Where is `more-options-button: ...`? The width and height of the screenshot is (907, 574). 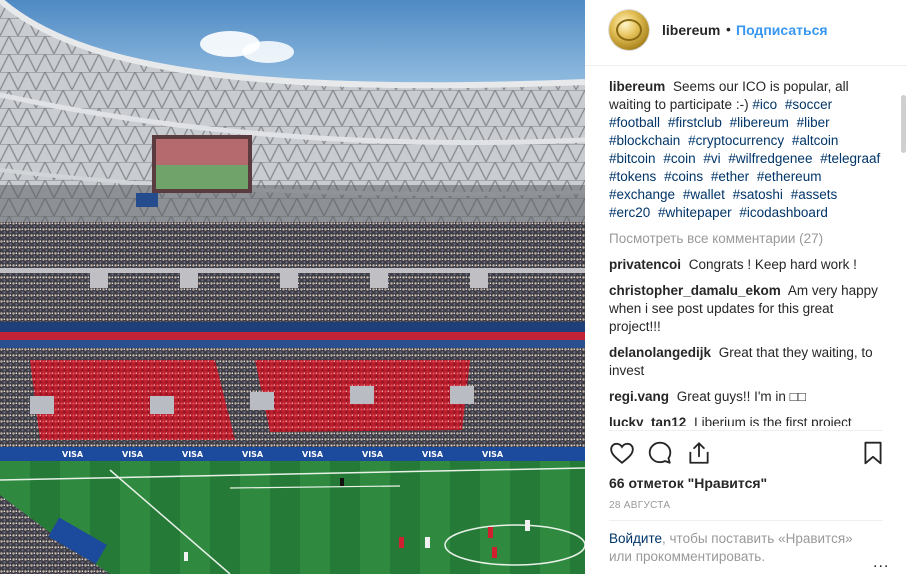 more-options-button: ... is located at coordinates (881, 563).